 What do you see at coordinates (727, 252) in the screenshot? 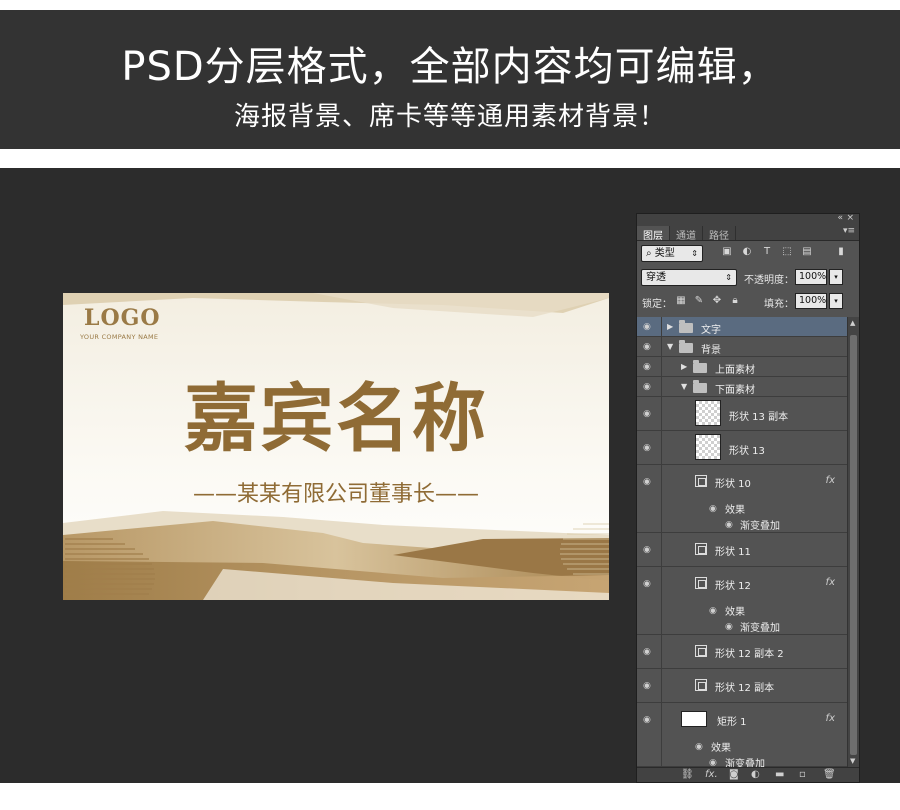
I see `image-filter-icon: ▣` at bounding box center [727, 252].